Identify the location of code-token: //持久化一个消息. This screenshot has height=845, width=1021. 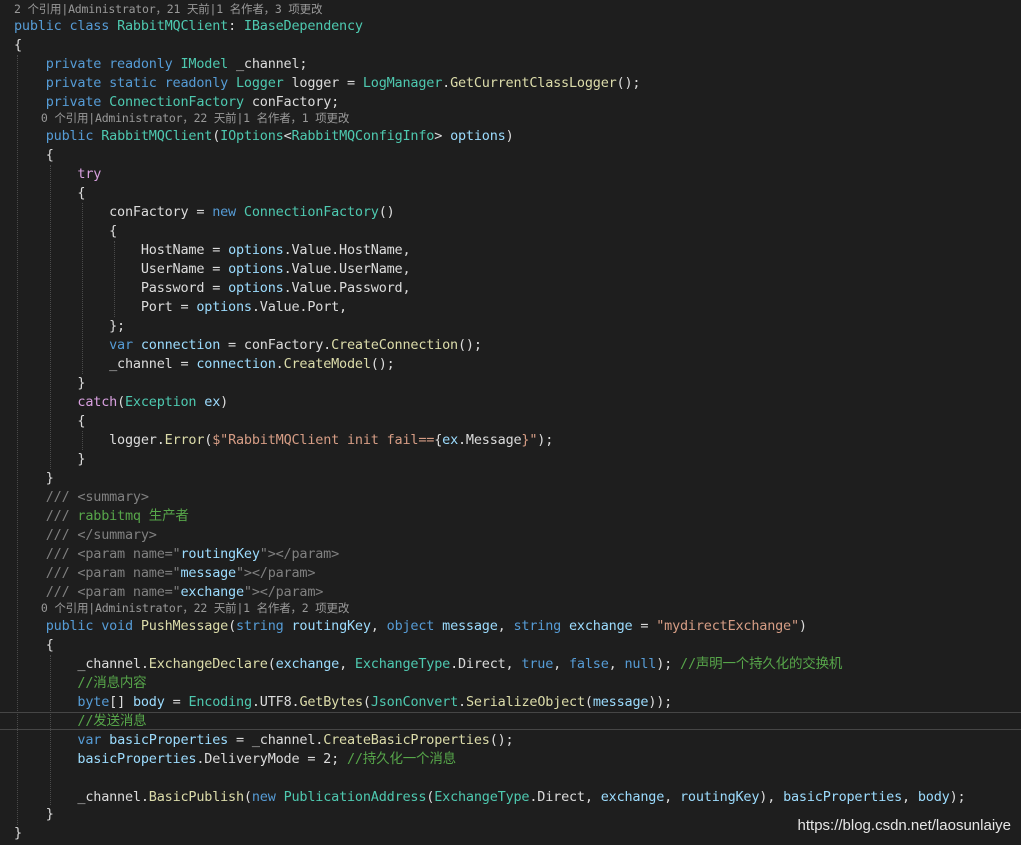
(401, 759).